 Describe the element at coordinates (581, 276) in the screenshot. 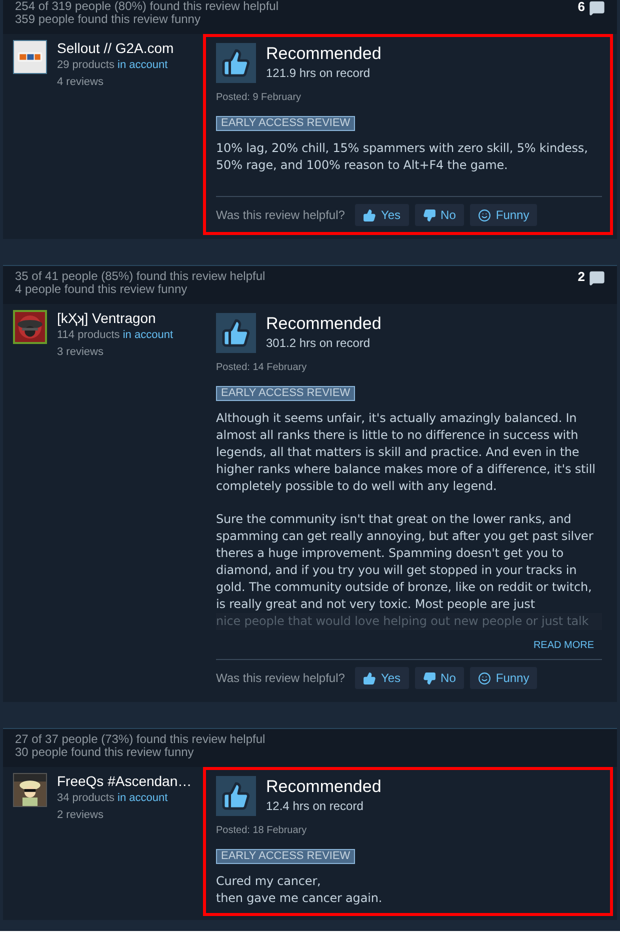

I see `comment-count: 2` at that location.